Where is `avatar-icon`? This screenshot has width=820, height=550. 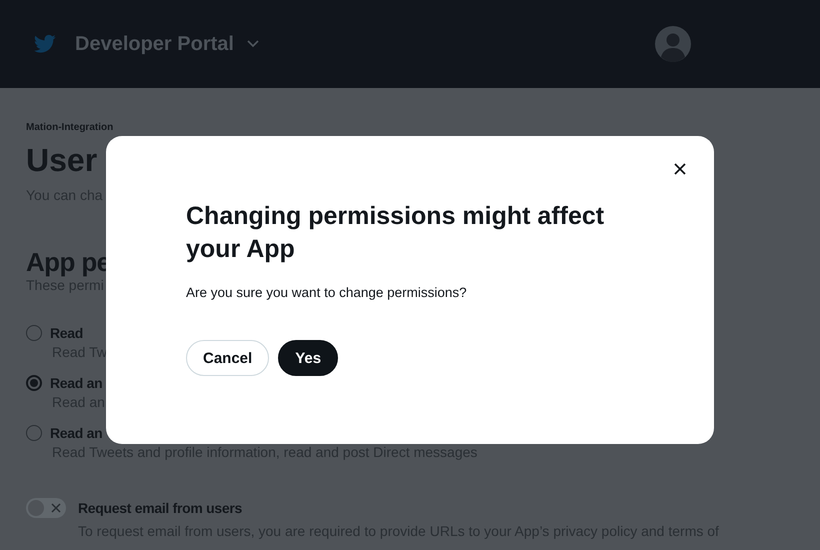 avatar-icon is located at coordinates (673, 44).